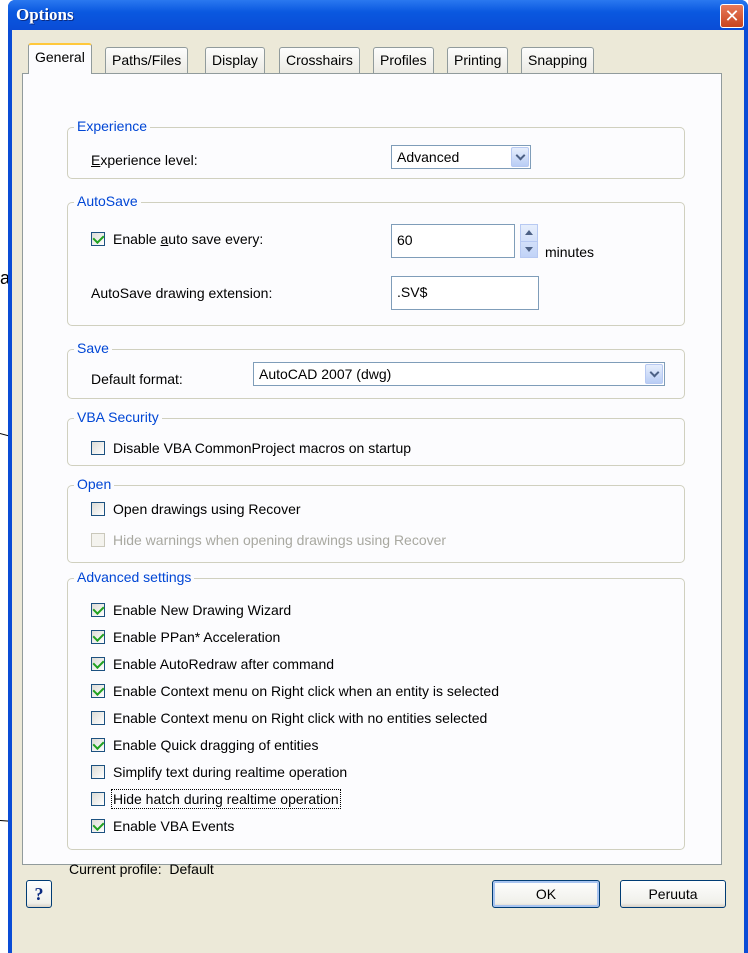 This screenshot has height=953, width=748. Describe the element at coordinates (112, 126) in the screenshot. I see `experience-legend: Experience` at that location.